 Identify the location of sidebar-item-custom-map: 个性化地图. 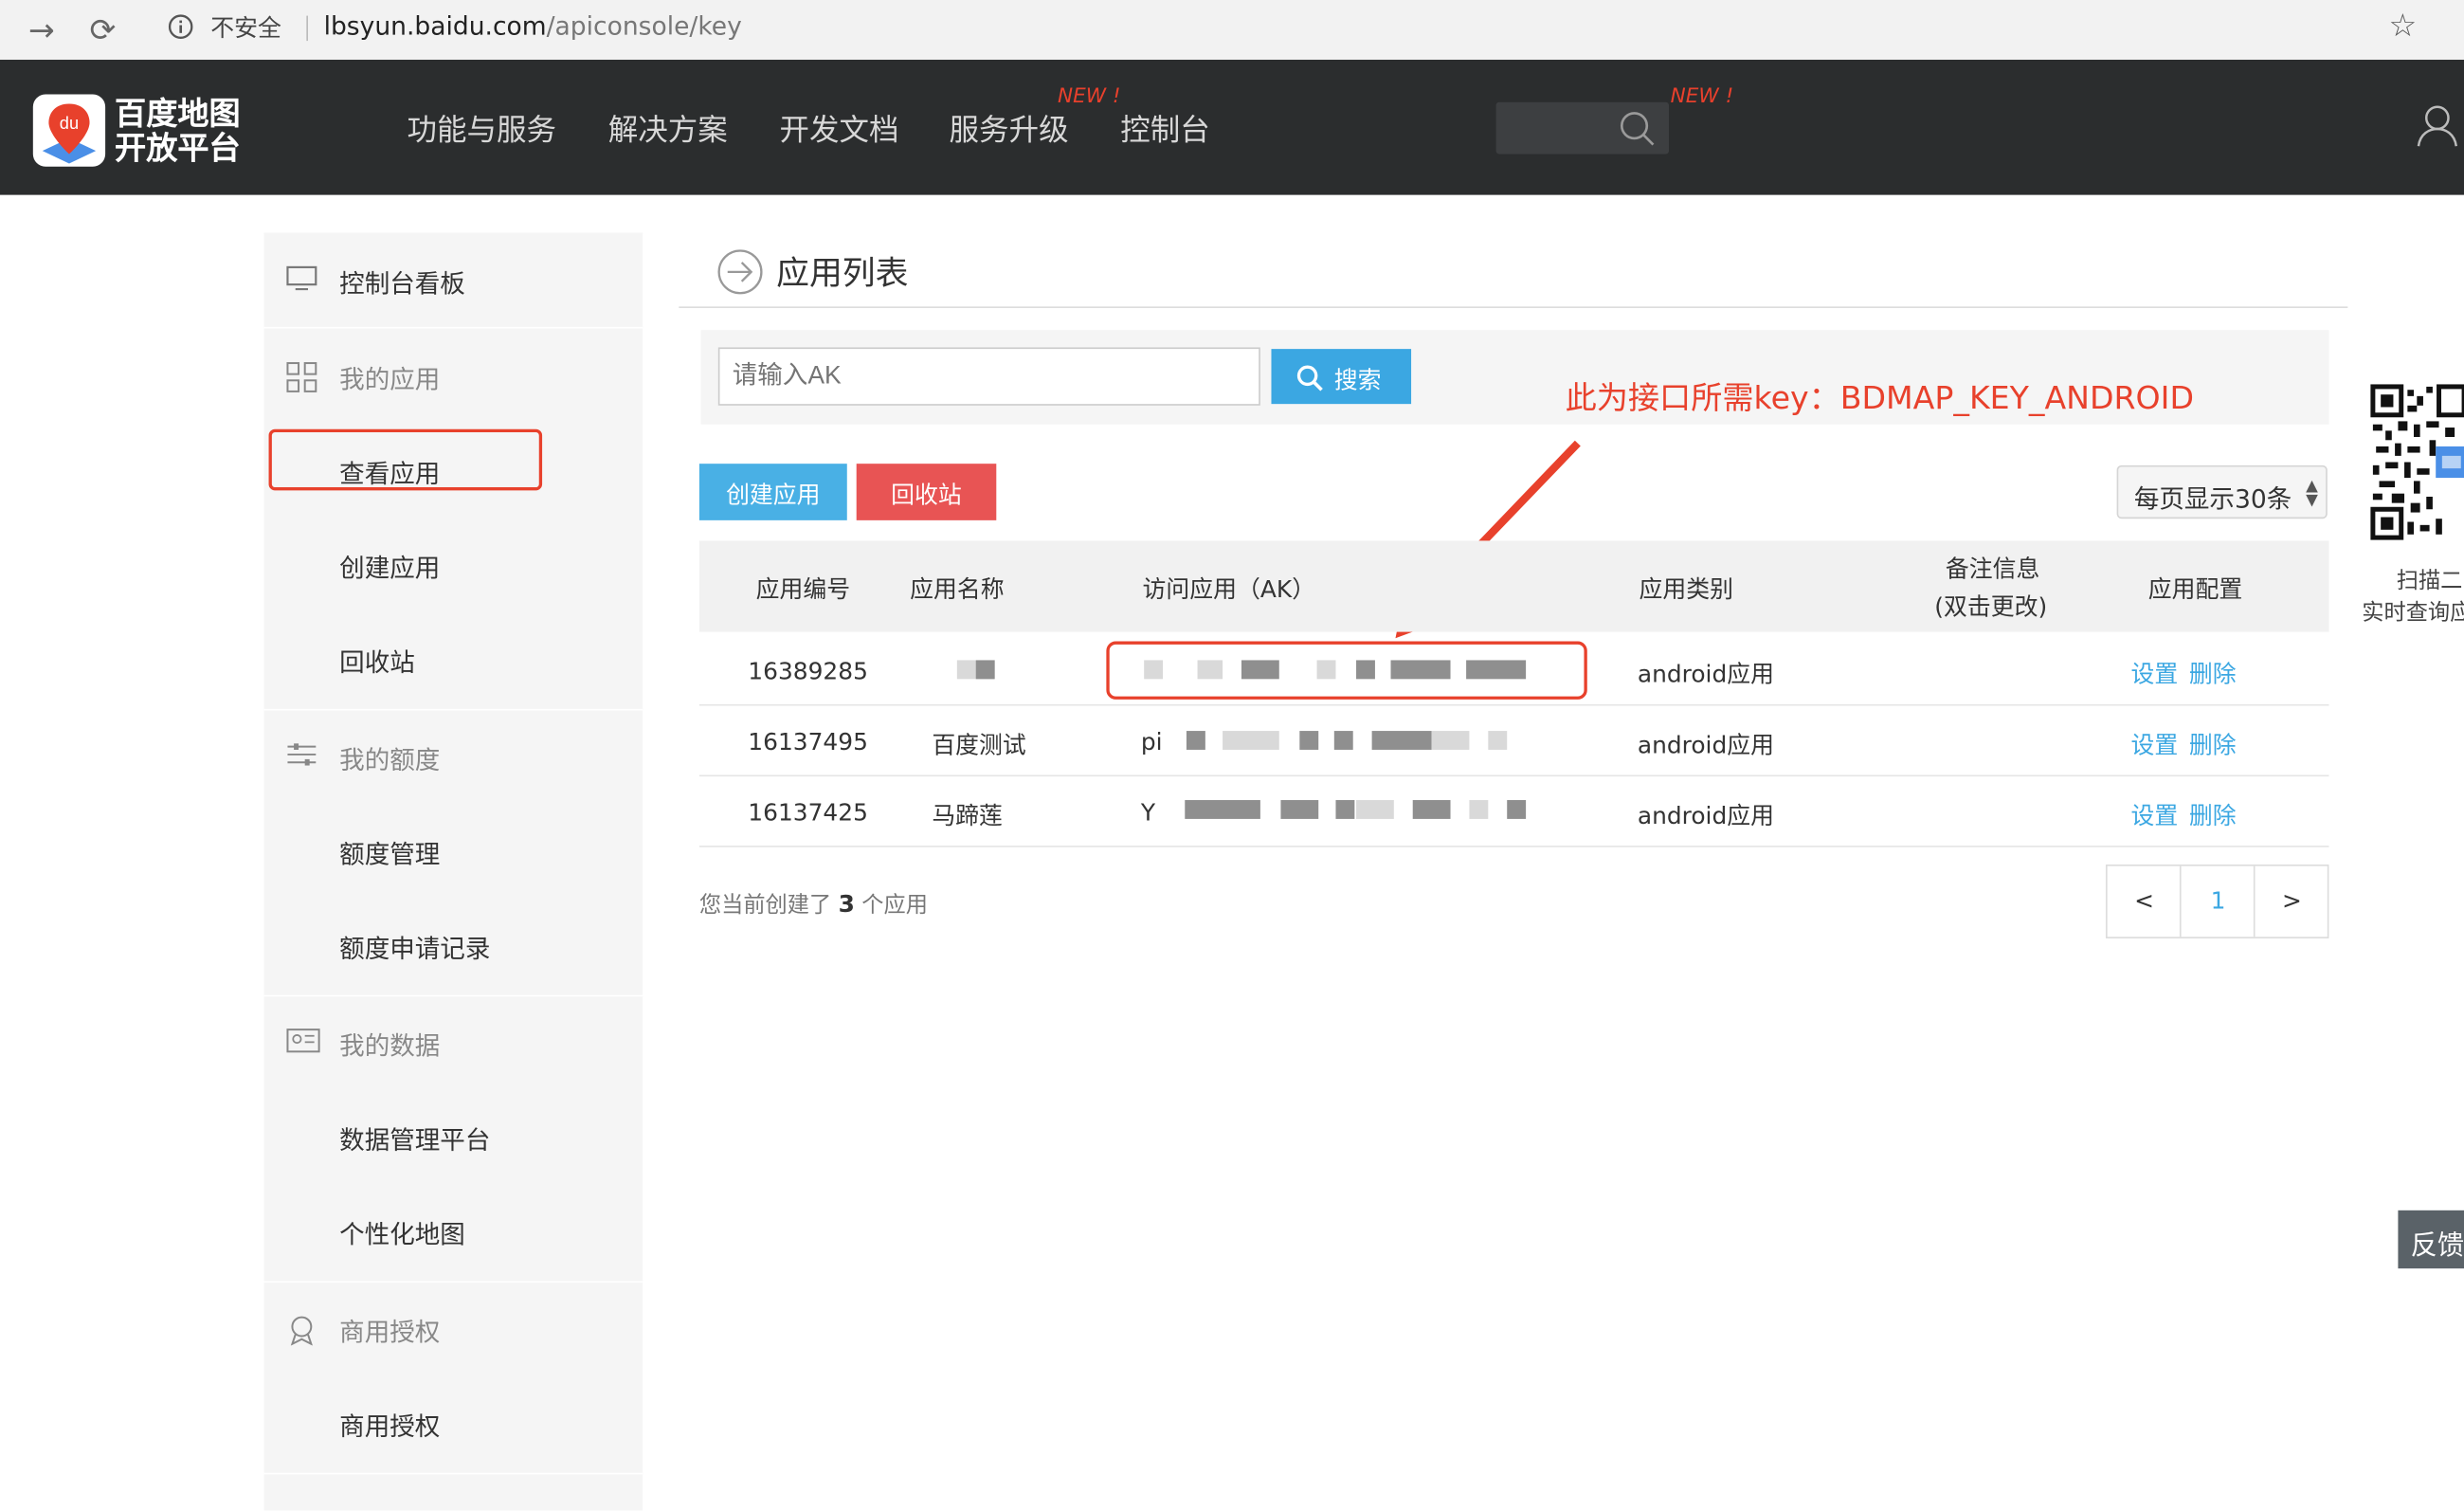
(454, 1231).